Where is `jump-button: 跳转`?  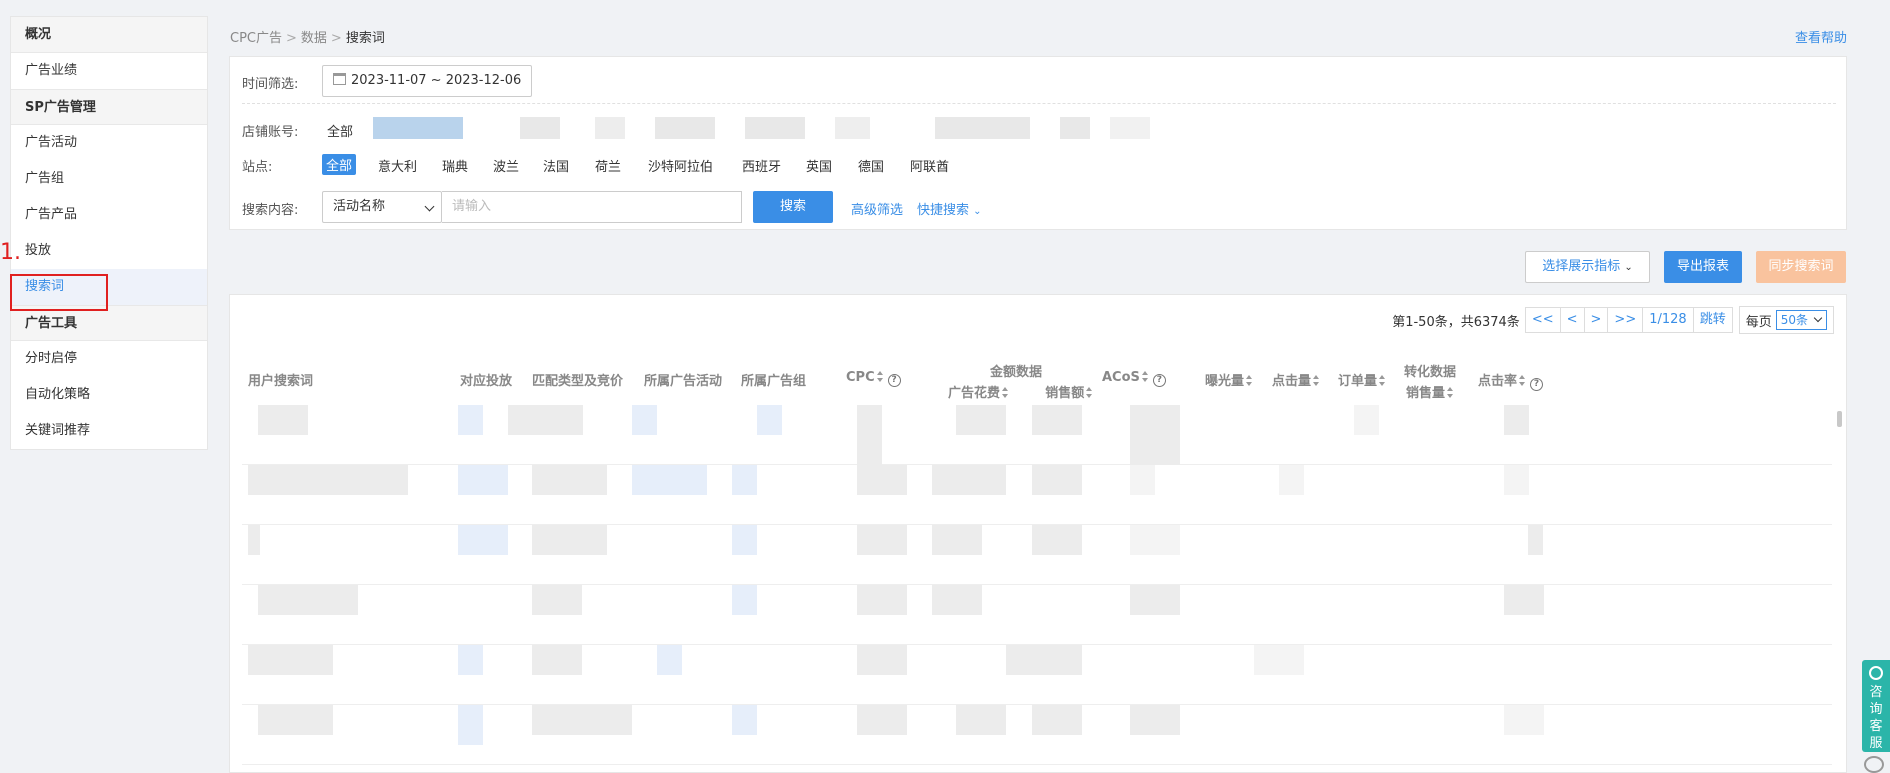 jump-button: 跳转 is located at coordinates (1712, 320).